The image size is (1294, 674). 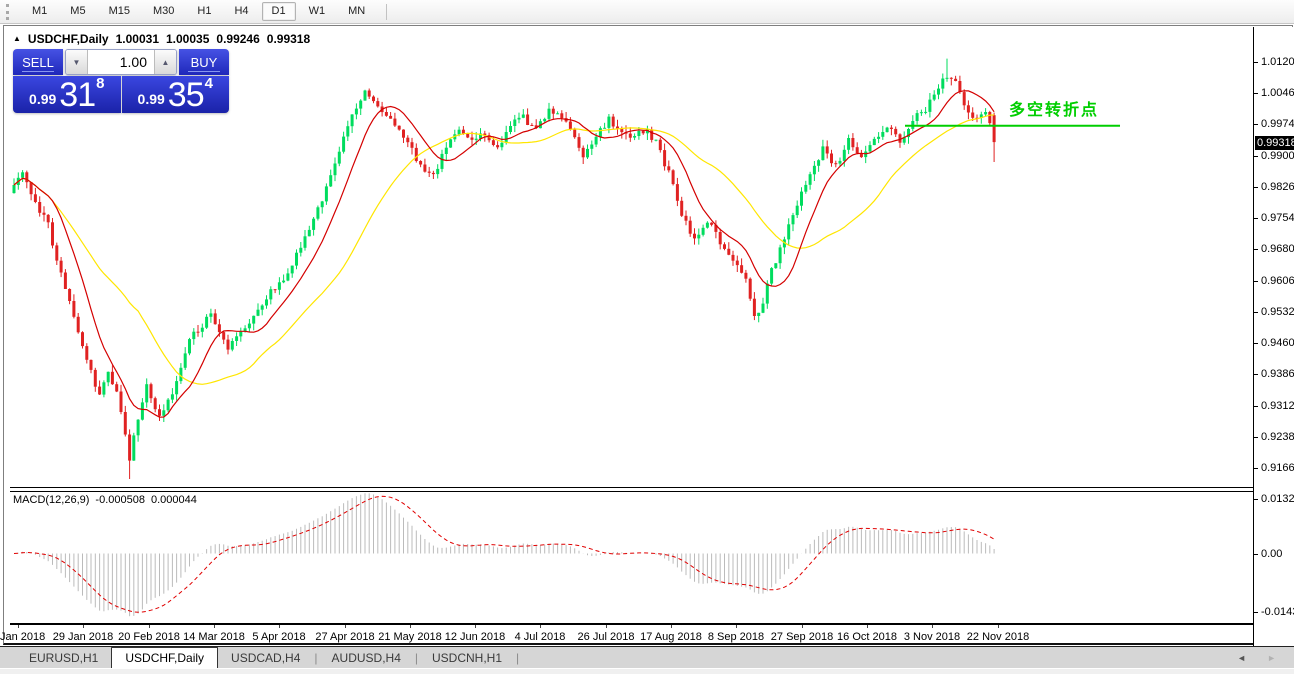 I want to click on tab-usdcad-h4: USDCAD,H4, so click(x=265, y=658).